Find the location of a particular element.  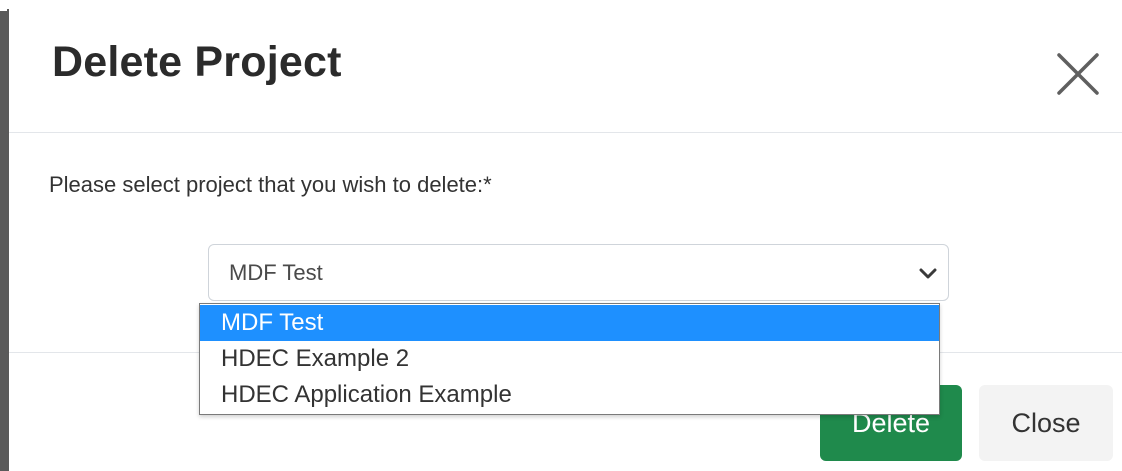

chevron-down-icon is located at coordinates (928, 273).